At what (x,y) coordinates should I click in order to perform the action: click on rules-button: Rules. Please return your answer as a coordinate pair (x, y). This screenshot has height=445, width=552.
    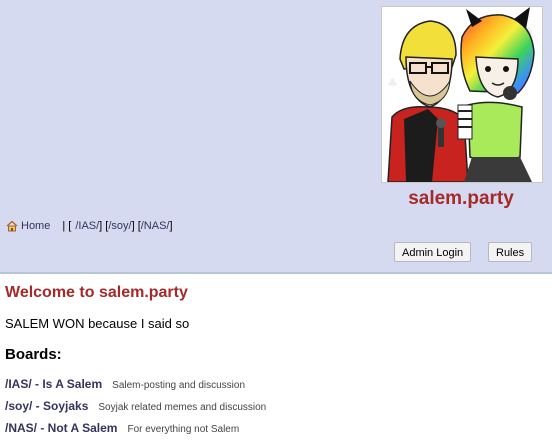
    Looking at the image, I should click on (510, 252).